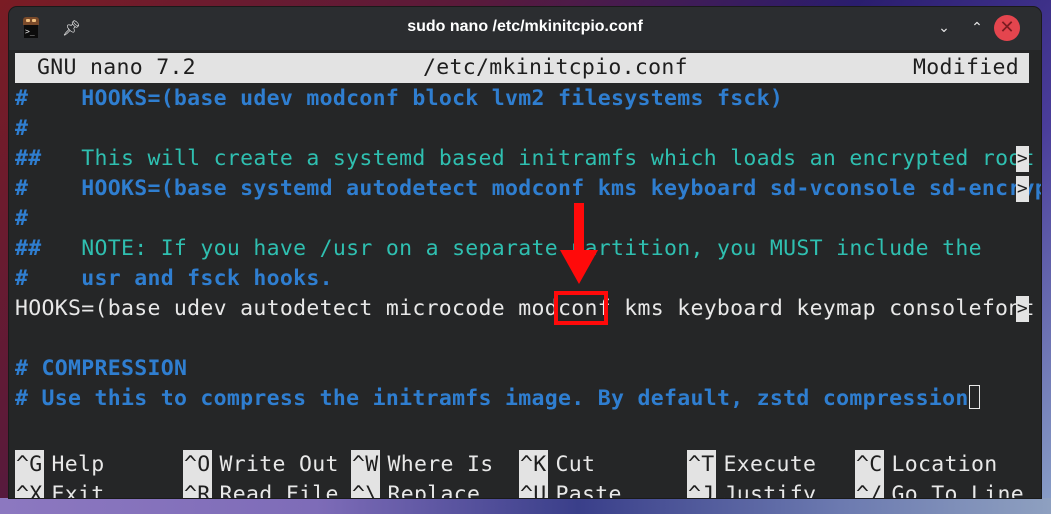  I want to click on shortcut-help: ^G Help, so click(59, 465).